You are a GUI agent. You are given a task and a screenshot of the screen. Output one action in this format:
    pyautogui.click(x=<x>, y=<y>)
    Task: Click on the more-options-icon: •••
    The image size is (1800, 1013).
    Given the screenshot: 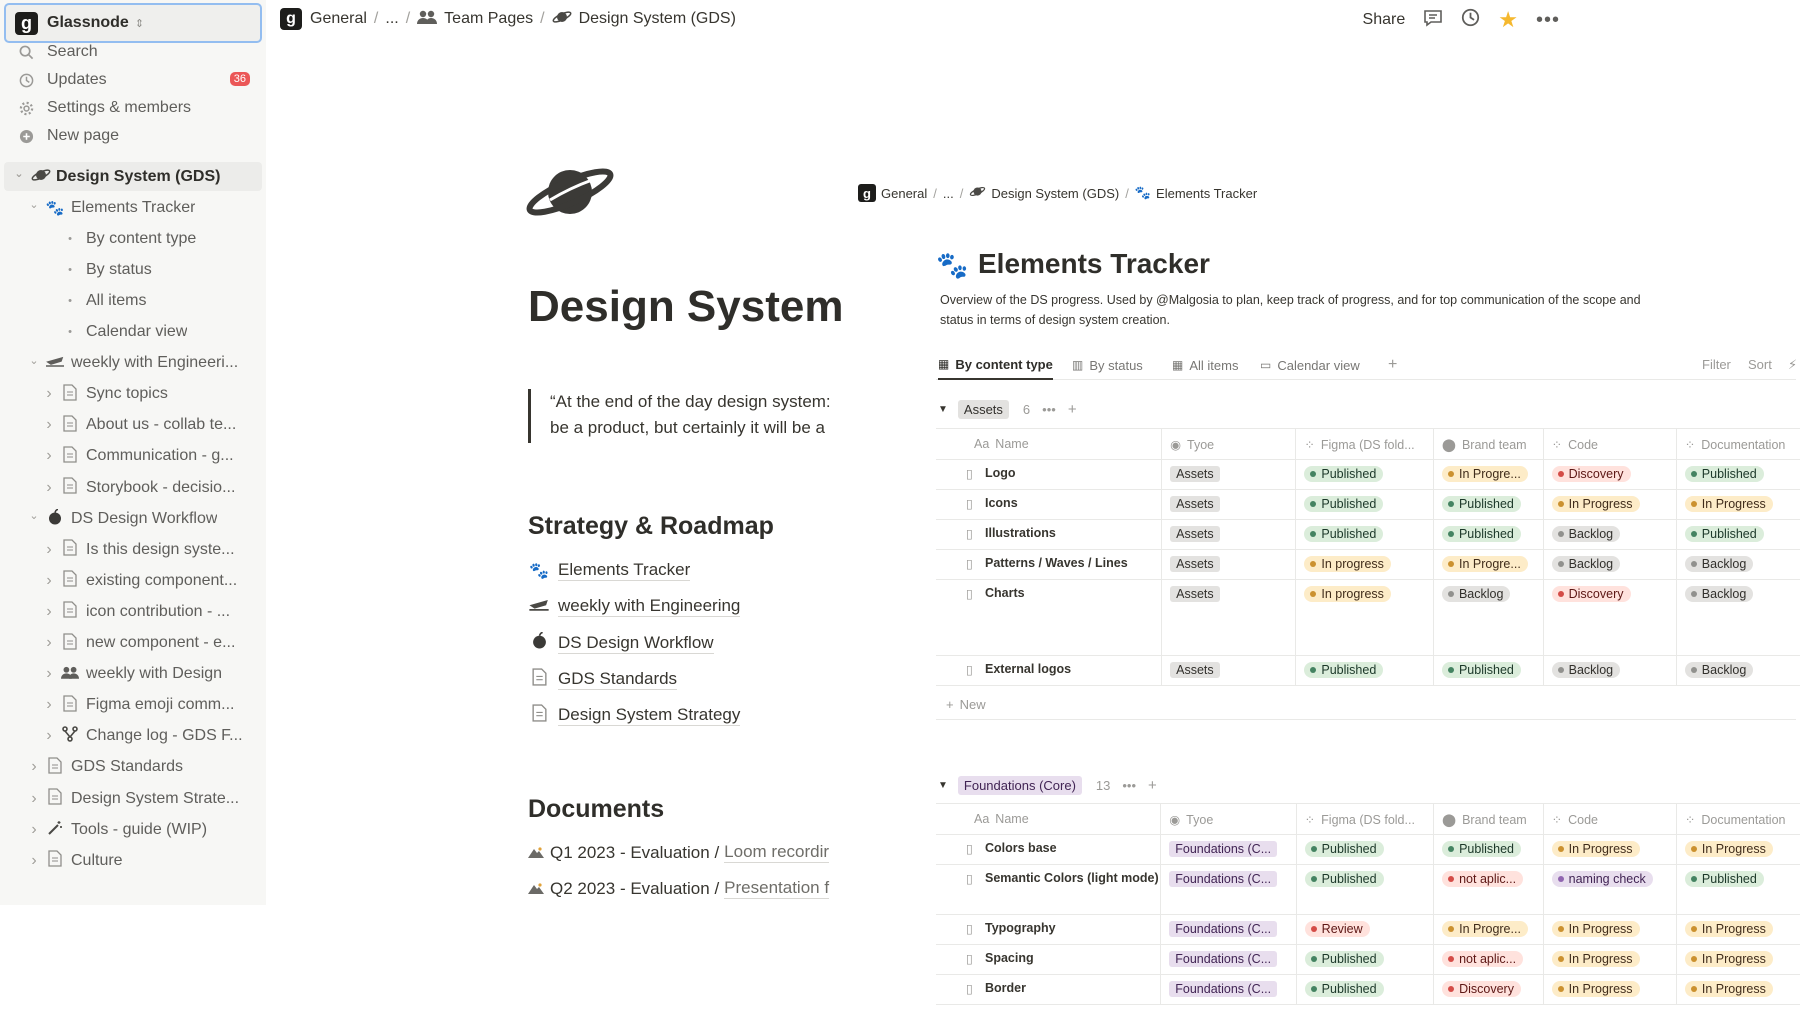 What is the action you would take?
    pyautogui.click(x=1548, y=20)
    